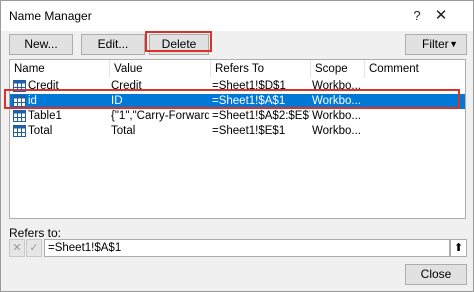 This screenshot has width=474, height=292. What do you see at coordinates (338, 69) in the screenshot?
I see `column-header-scope: Scope` at bounding box center [338, 69].